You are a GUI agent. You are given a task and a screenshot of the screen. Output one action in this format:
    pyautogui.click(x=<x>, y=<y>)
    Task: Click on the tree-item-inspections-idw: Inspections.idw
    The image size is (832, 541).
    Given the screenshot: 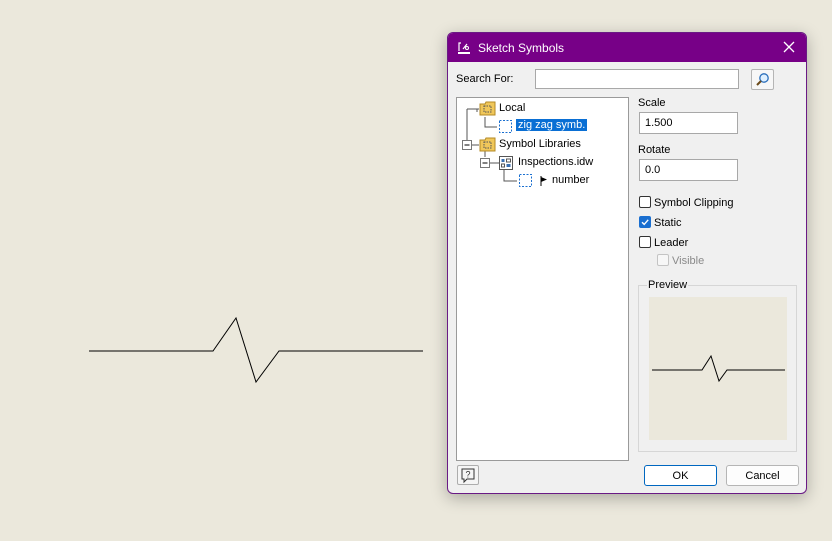 What is the action you would take?
    pyautogui.click(x=555, y=162)
    